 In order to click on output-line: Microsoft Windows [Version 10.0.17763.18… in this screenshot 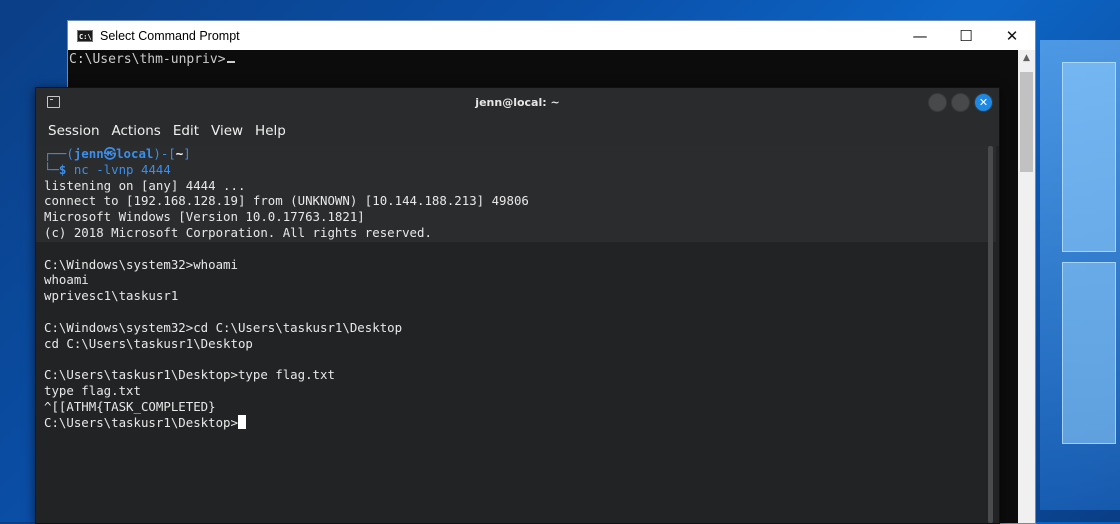, I will do `click(204, 217)`.